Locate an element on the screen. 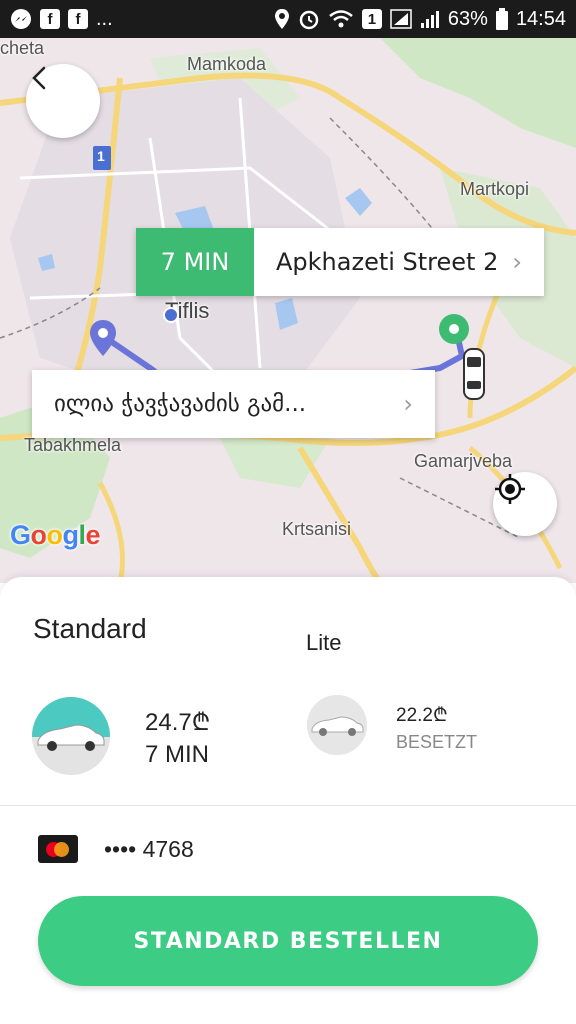  my-location-button is located at coordinates (525, 504).